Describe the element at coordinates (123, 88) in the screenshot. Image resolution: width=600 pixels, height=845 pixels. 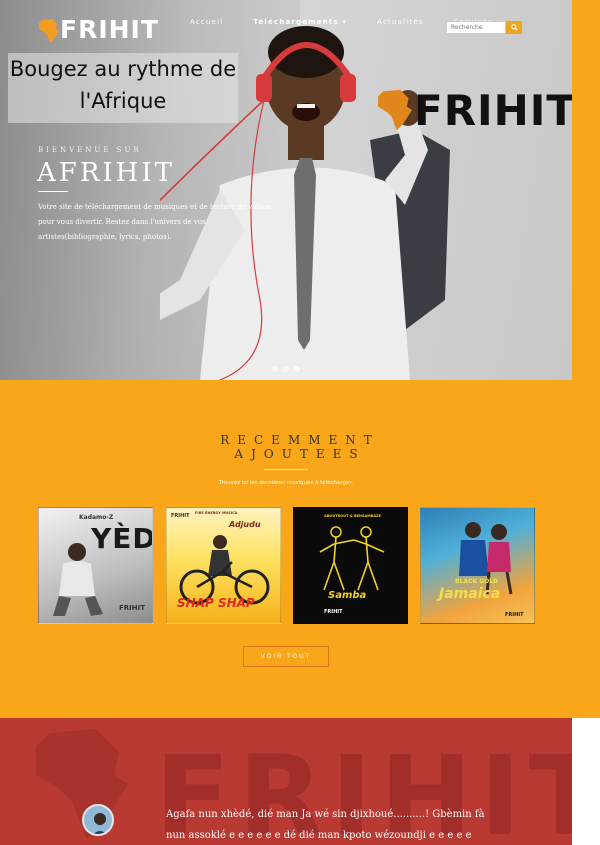
I see `hero-slogan: Bougez au rythme de l'Afrique` at that location.